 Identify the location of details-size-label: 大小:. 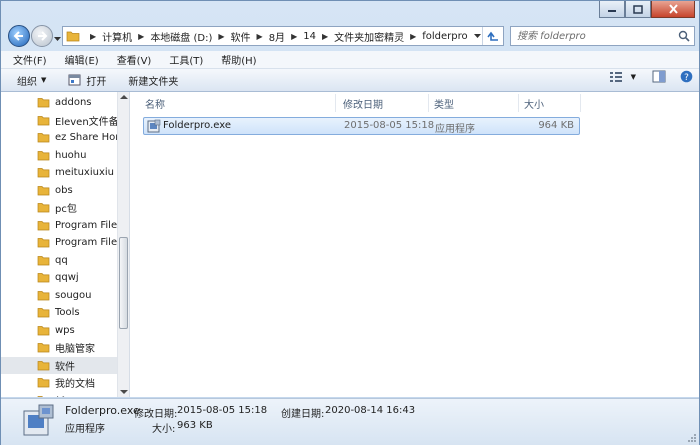
(164, 429).